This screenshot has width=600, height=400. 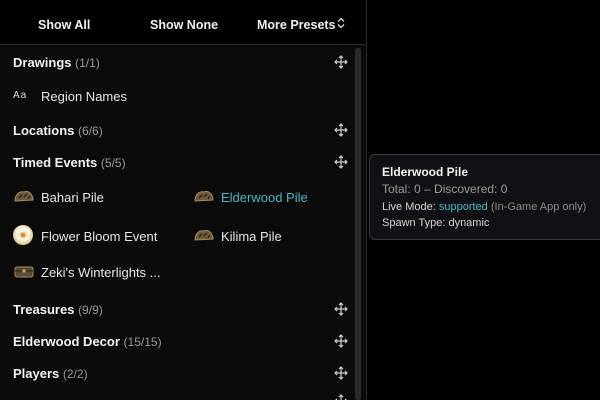 I want to click on item-label: Flower Bloom Event, so click(x=99, y=236).